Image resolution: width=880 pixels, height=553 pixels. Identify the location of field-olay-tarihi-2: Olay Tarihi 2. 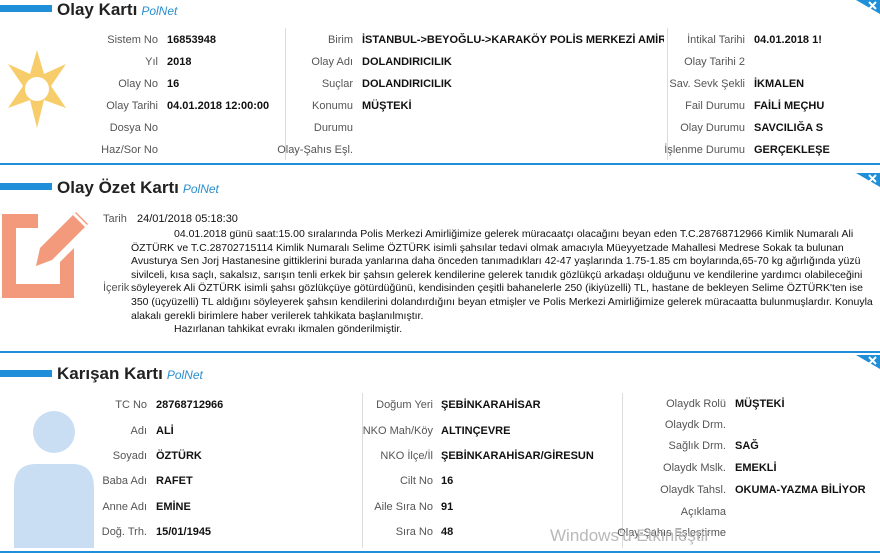
(774, 62).